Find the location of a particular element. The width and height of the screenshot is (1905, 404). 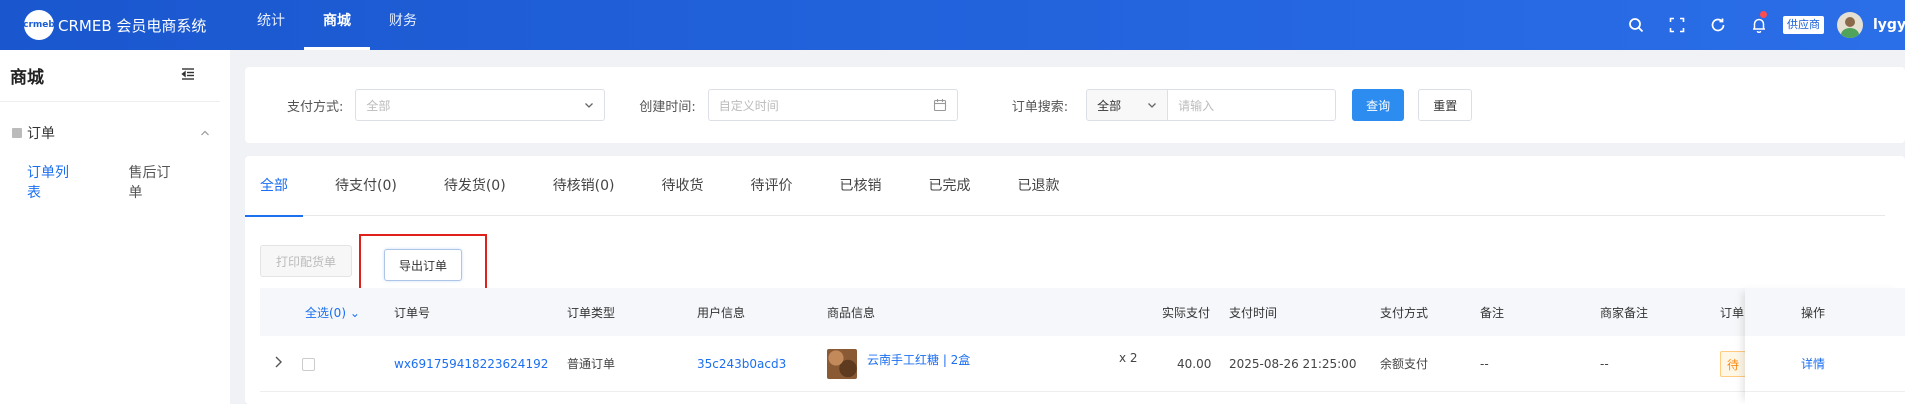

tab-refunded: 已退款 is located at coordinates (1039, 186).